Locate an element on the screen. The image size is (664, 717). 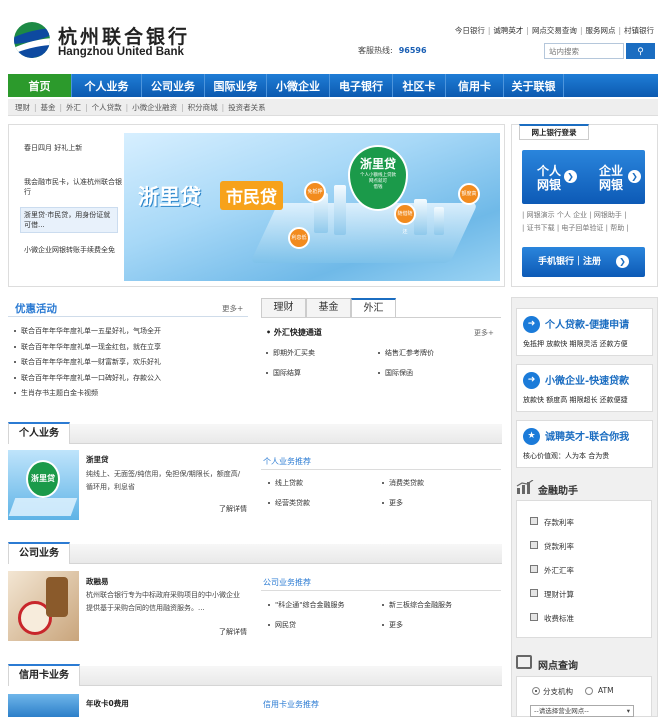
finance-link-fx-rate: 外汇汇率 is located at coordinates (552, 570).